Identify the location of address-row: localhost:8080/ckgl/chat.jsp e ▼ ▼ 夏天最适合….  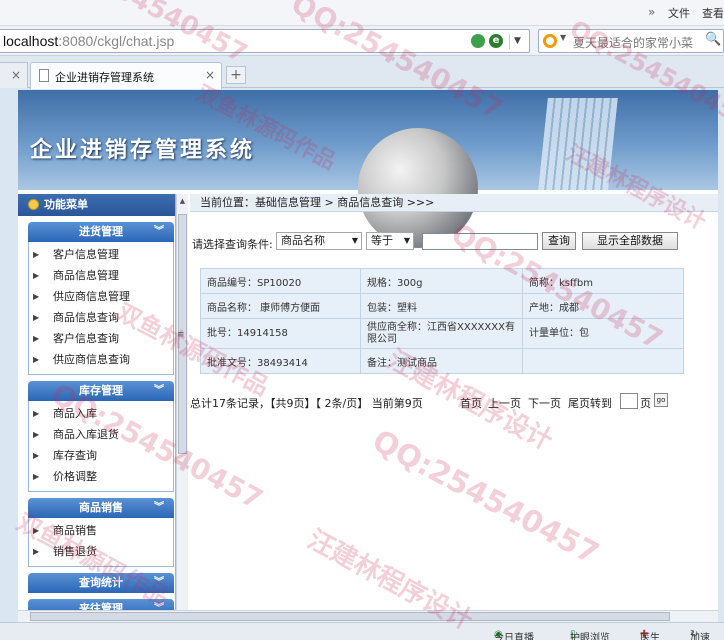
(362, 41).